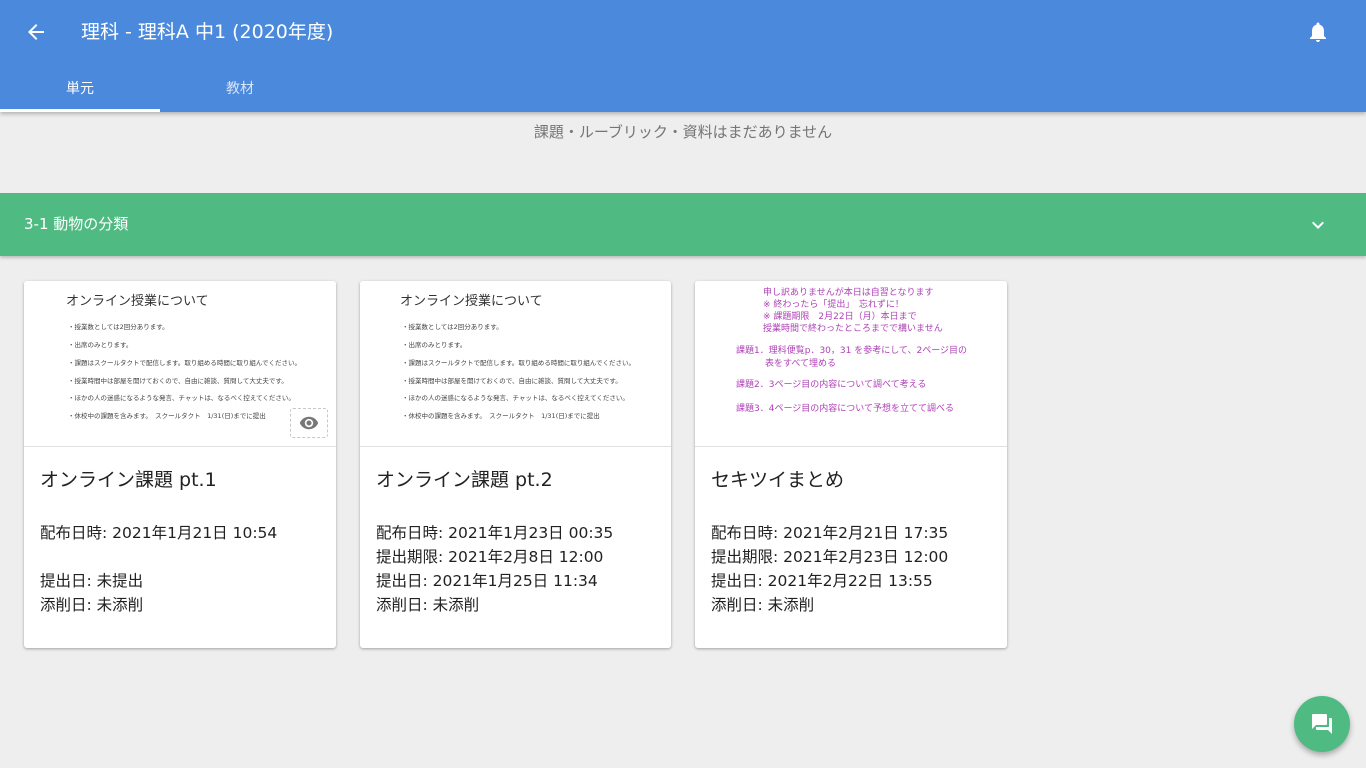 The width and height of the screenshot is (1366, 768). What do you see at coordinates (490, 557) in the screenshot?
I see `deadline-date: 提出期限: 2021年2月8日 12:00` at bounding box center [490, 557].